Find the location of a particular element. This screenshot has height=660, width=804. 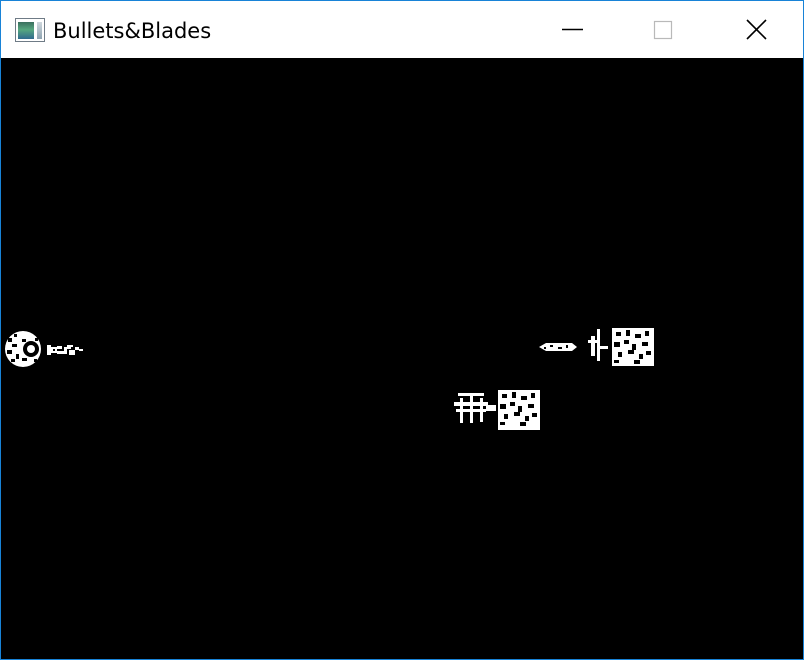

minimize-icon is located at coordinates (572, 29).